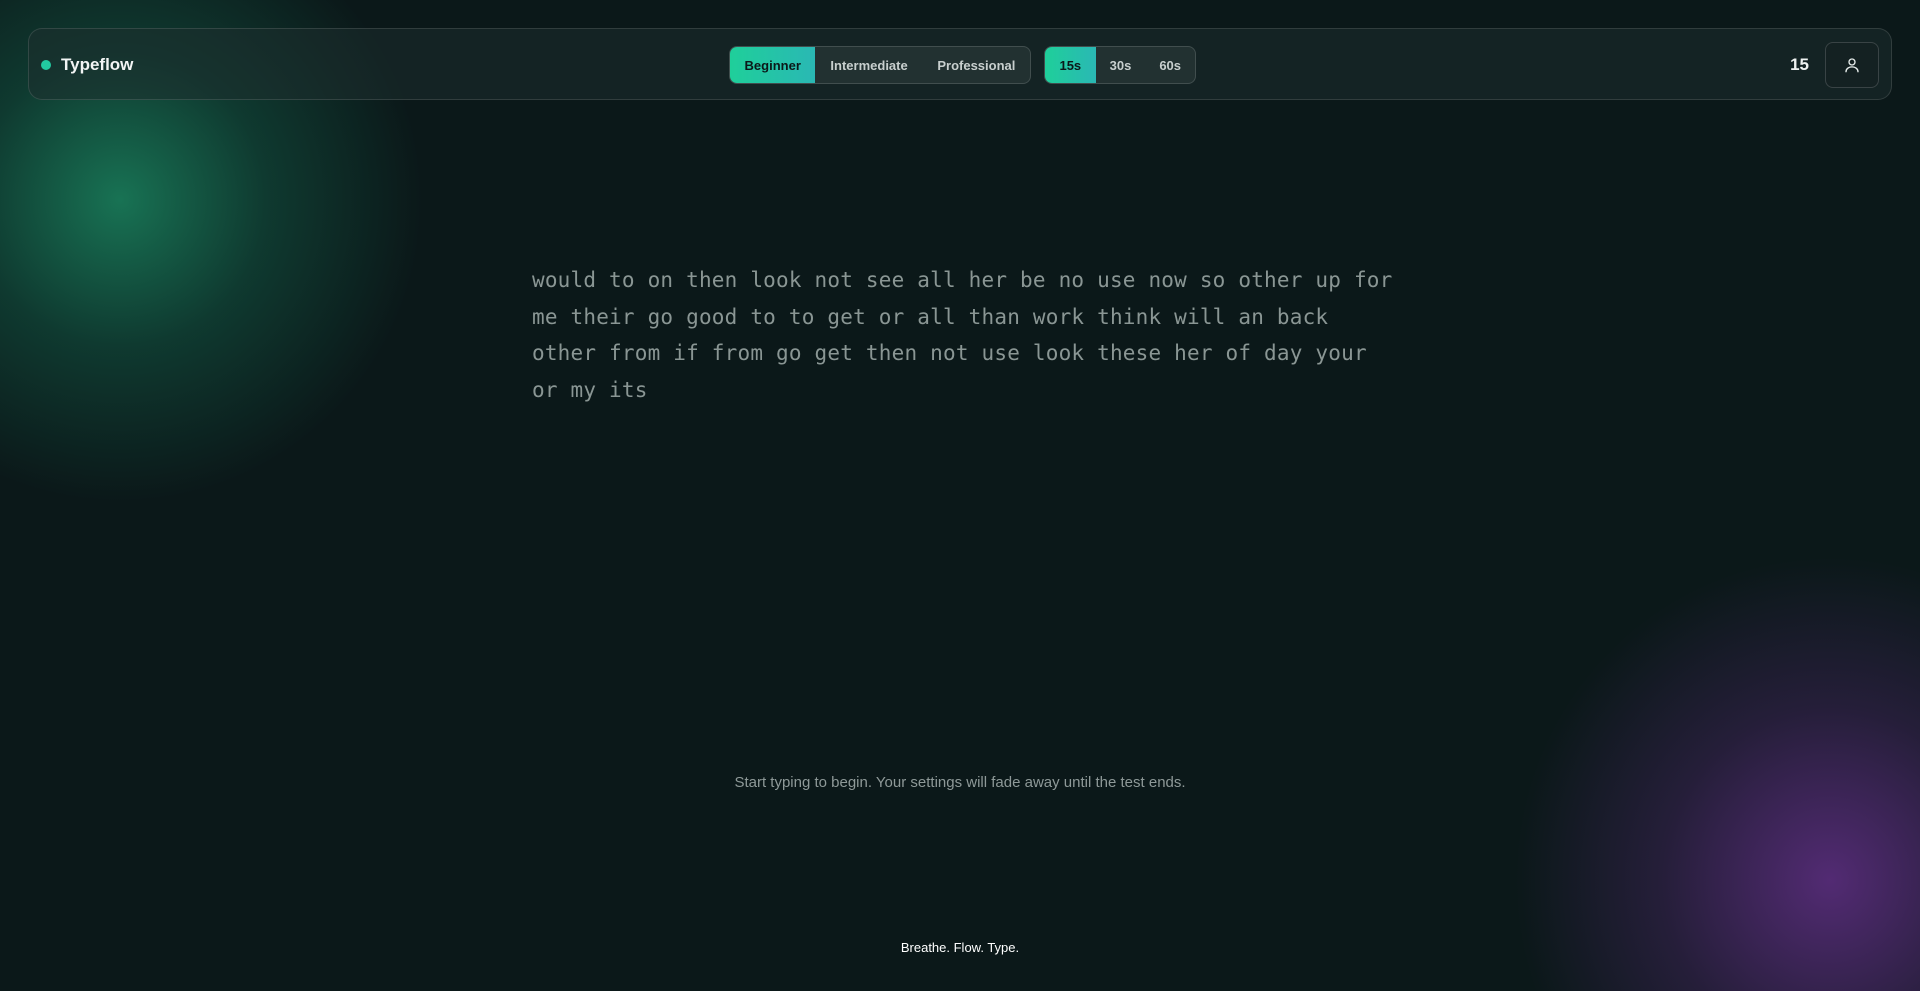 The image size is (1920, 991). Describe the element at coordinates (97, 64) in the screenshot. I see `brand-name: Typeflow` at that location.